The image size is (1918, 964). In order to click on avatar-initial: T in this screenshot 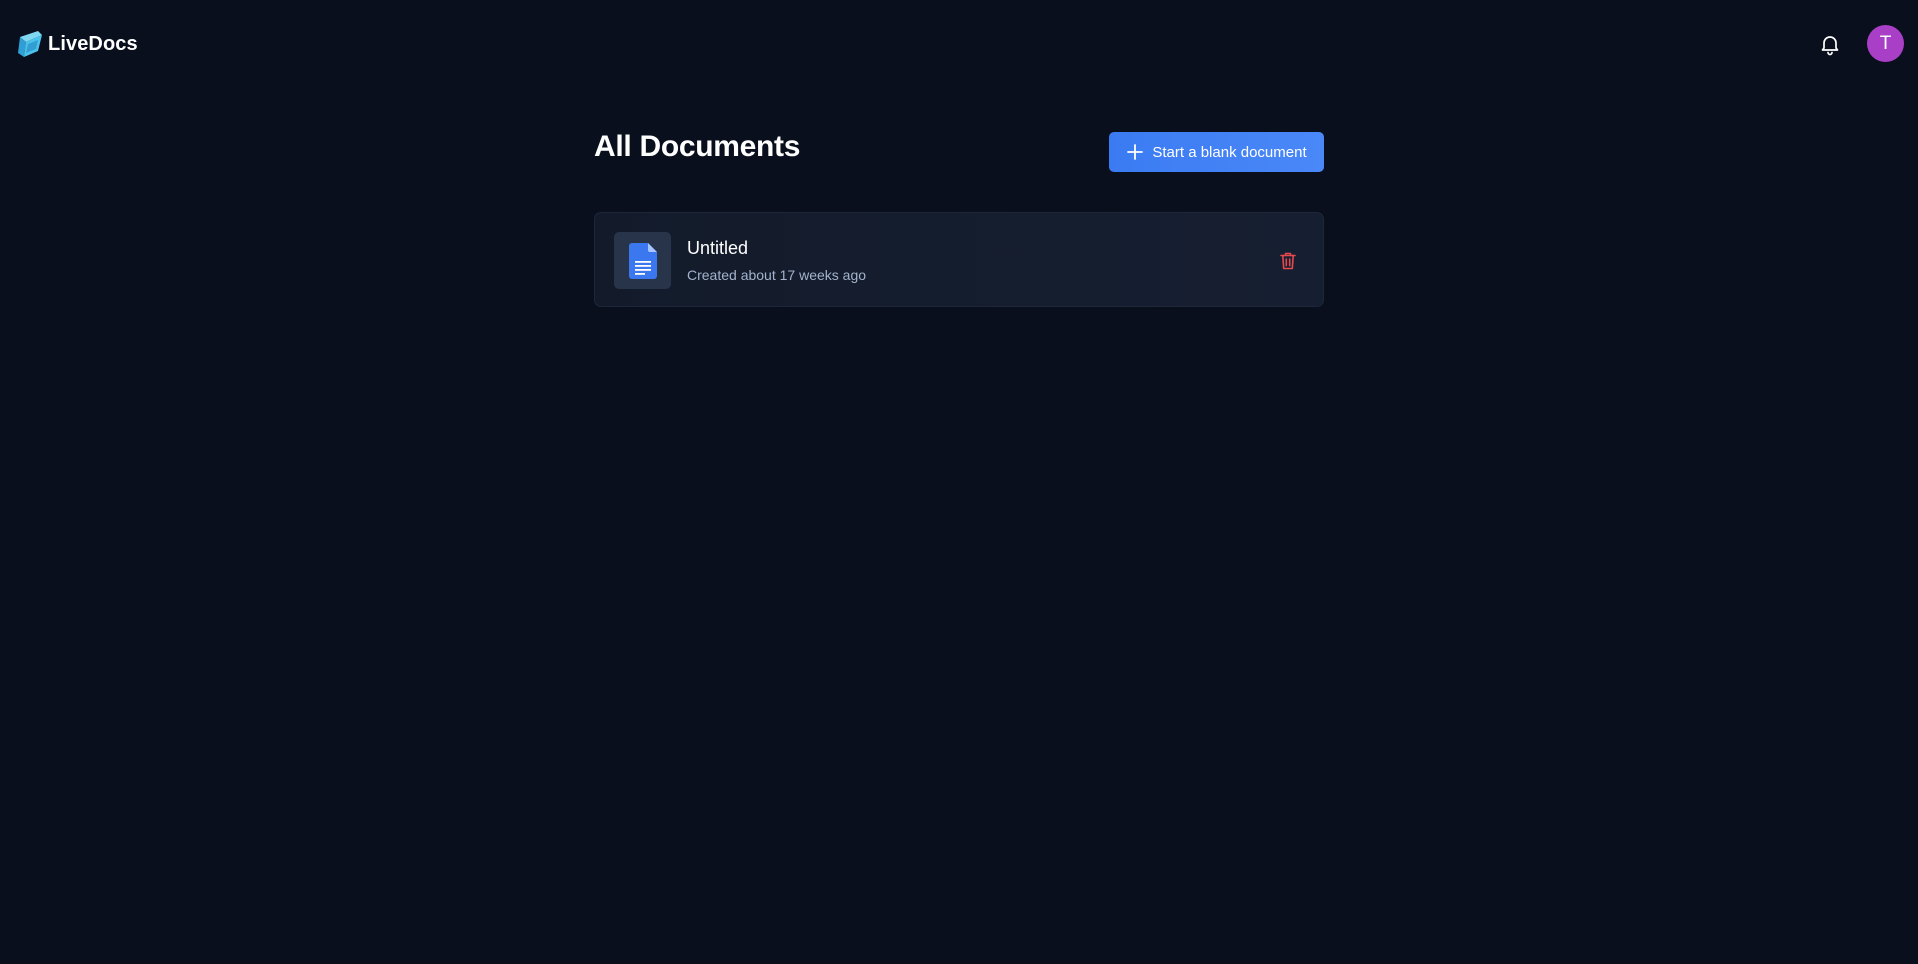, I will do `click(1885, 43)`.